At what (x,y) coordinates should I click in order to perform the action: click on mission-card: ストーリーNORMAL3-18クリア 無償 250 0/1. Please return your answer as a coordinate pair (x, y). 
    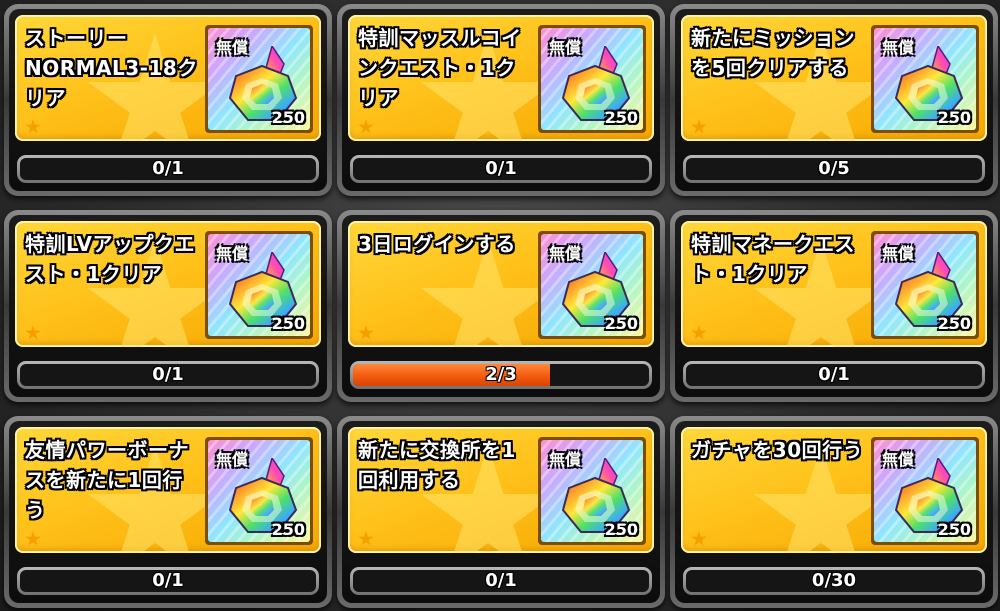
    Looking at the image, I should click on (168, 100).